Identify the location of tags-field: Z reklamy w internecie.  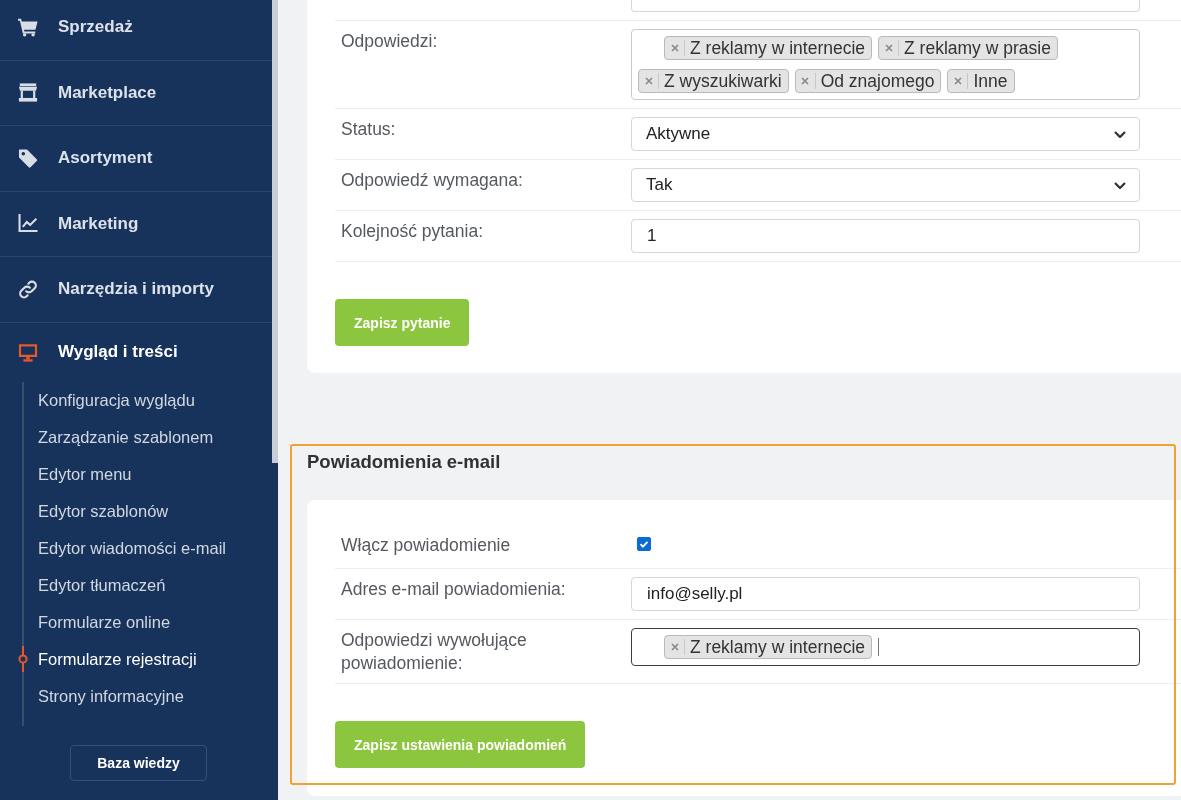
(885, 647).